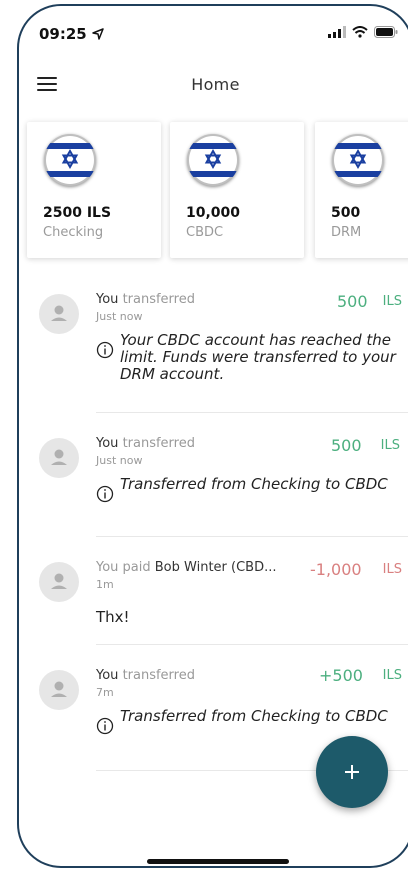 This screenshot has height=870, width=408. Describe the element at coordinates (360, 32) in the screenshot. I see `wifi-icon` at that location.